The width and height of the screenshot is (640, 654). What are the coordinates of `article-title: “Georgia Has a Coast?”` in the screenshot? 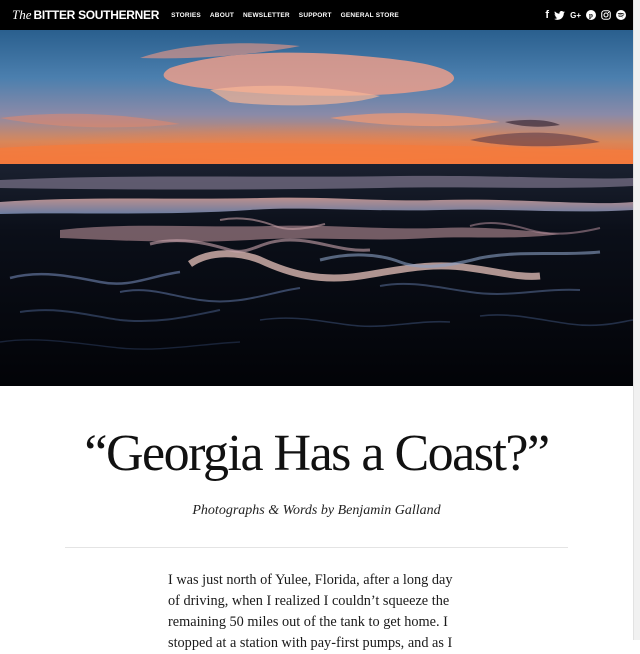 It's located at (317, 453).